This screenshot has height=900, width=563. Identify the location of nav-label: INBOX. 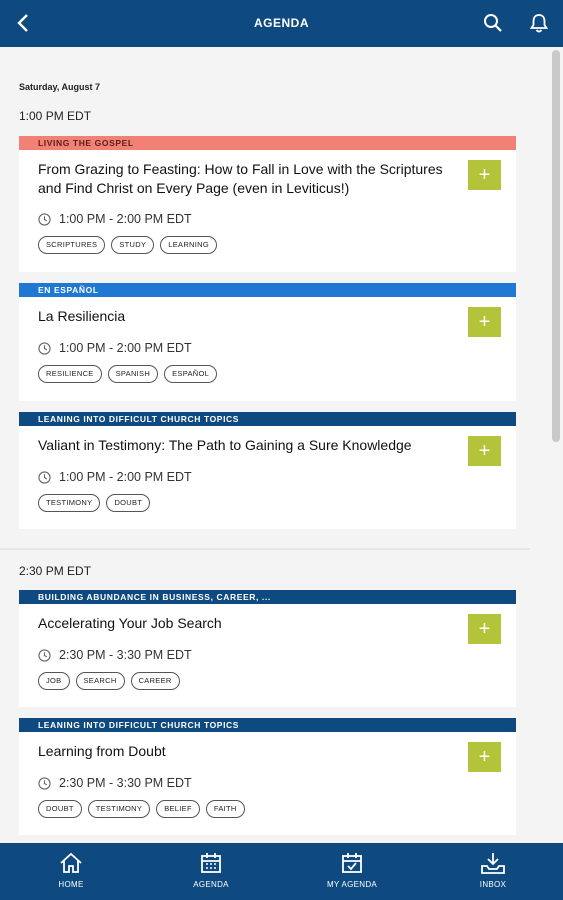
(493, 884).